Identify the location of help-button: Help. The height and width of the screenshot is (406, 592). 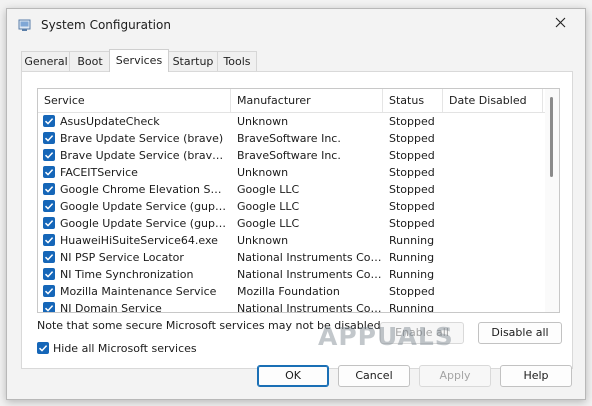
(536, 376).